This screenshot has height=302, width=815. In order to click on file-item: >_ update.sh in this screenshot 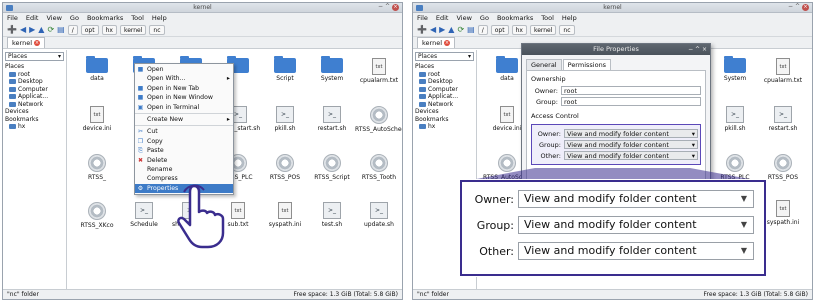, I will do `click(378, 215)`.